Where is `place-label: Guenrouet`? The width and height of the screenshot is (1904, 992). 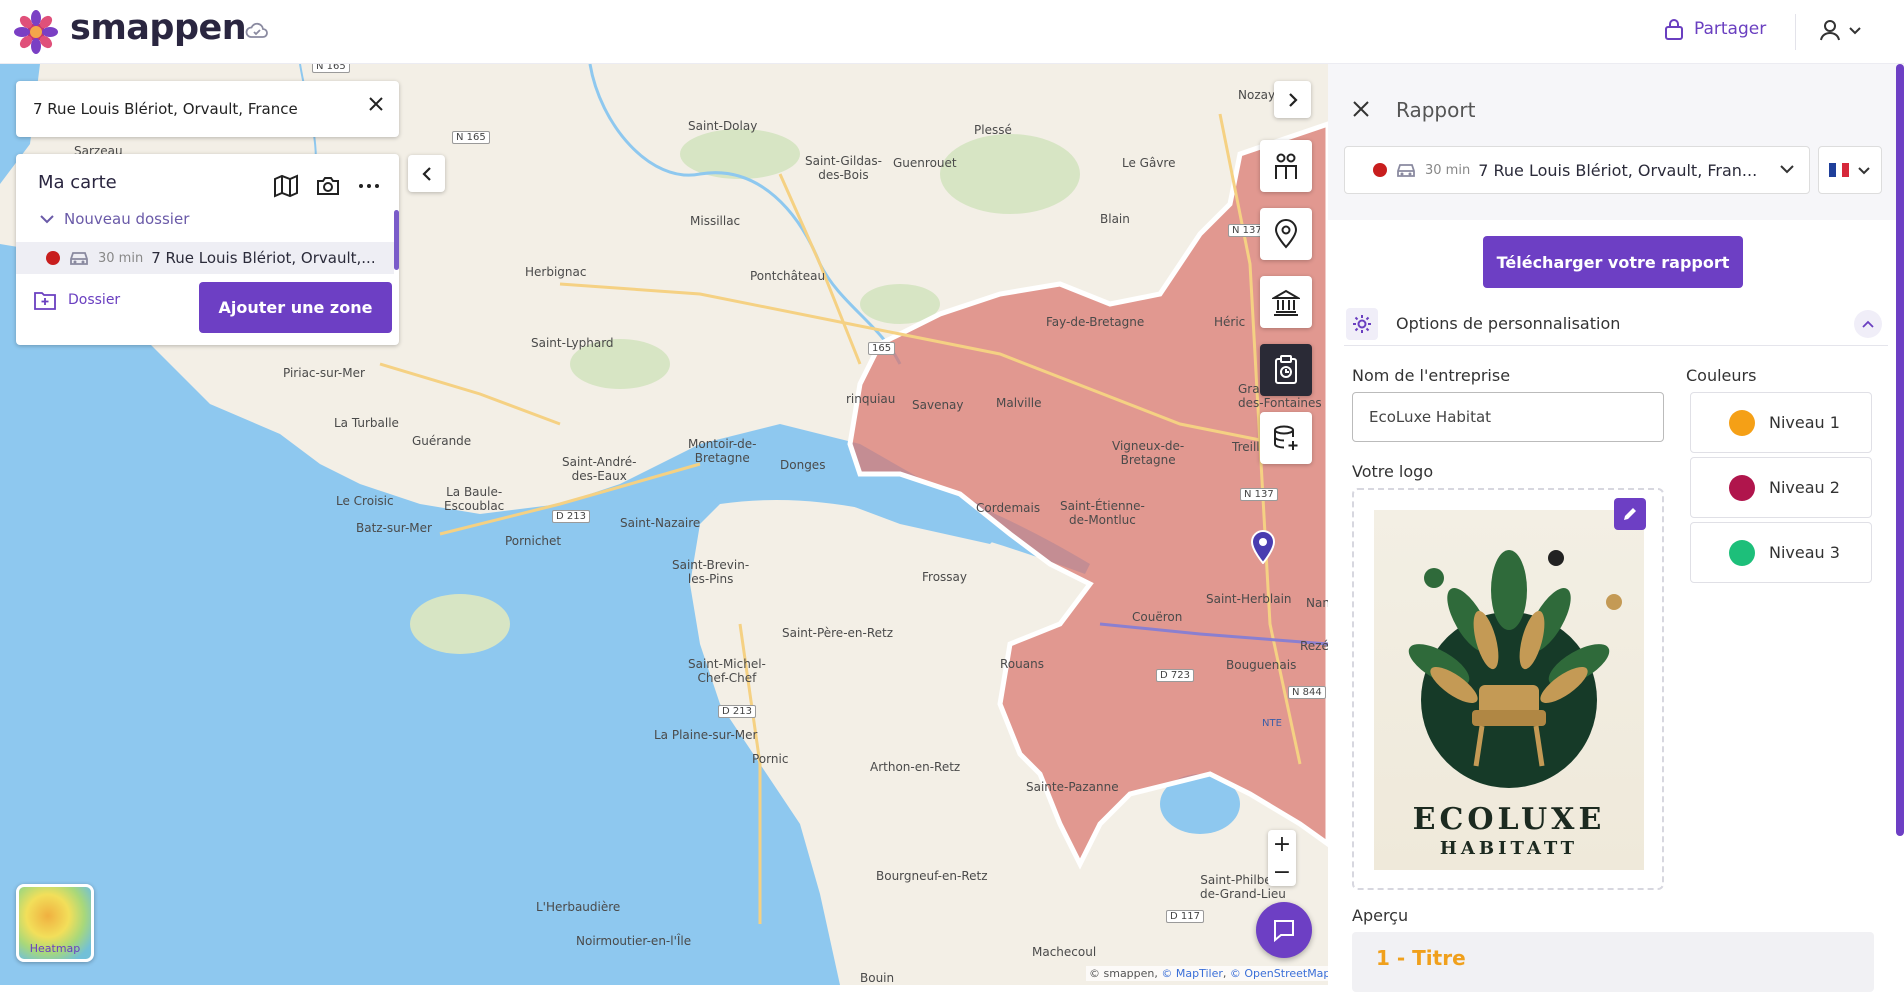 place-label: Guenrouet is located at coordinates (925, 163).